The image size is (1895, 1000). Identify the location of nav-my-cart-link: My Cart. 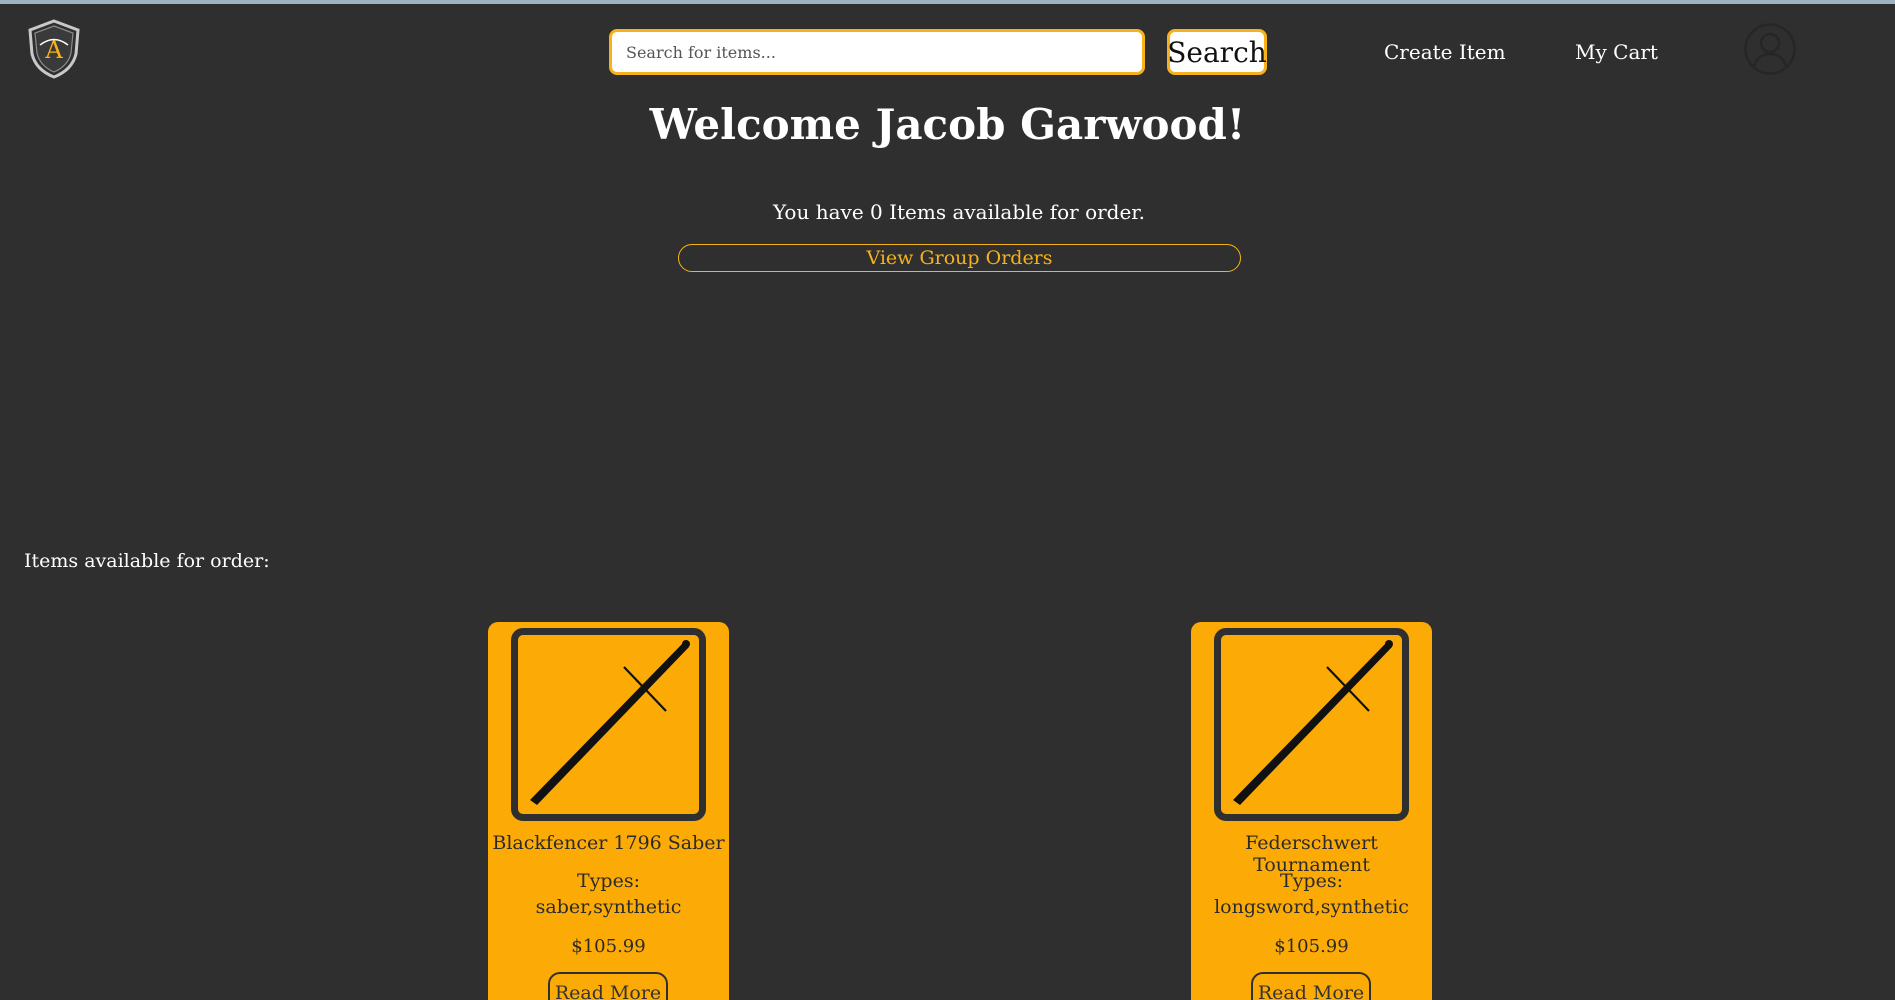
(1616, 52).